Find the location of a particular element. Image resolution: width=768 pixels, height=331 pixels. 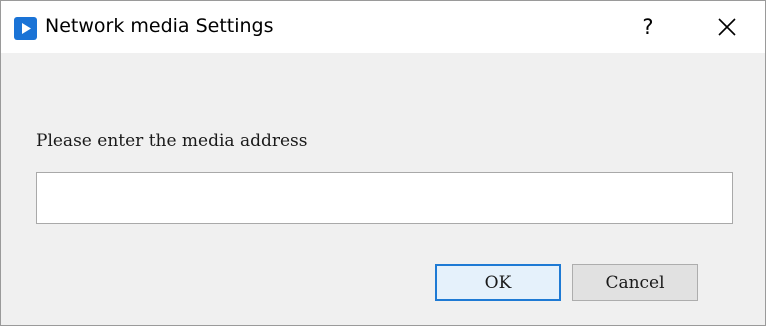

window-title: Network media Settings is located at coordinates (159, 26).